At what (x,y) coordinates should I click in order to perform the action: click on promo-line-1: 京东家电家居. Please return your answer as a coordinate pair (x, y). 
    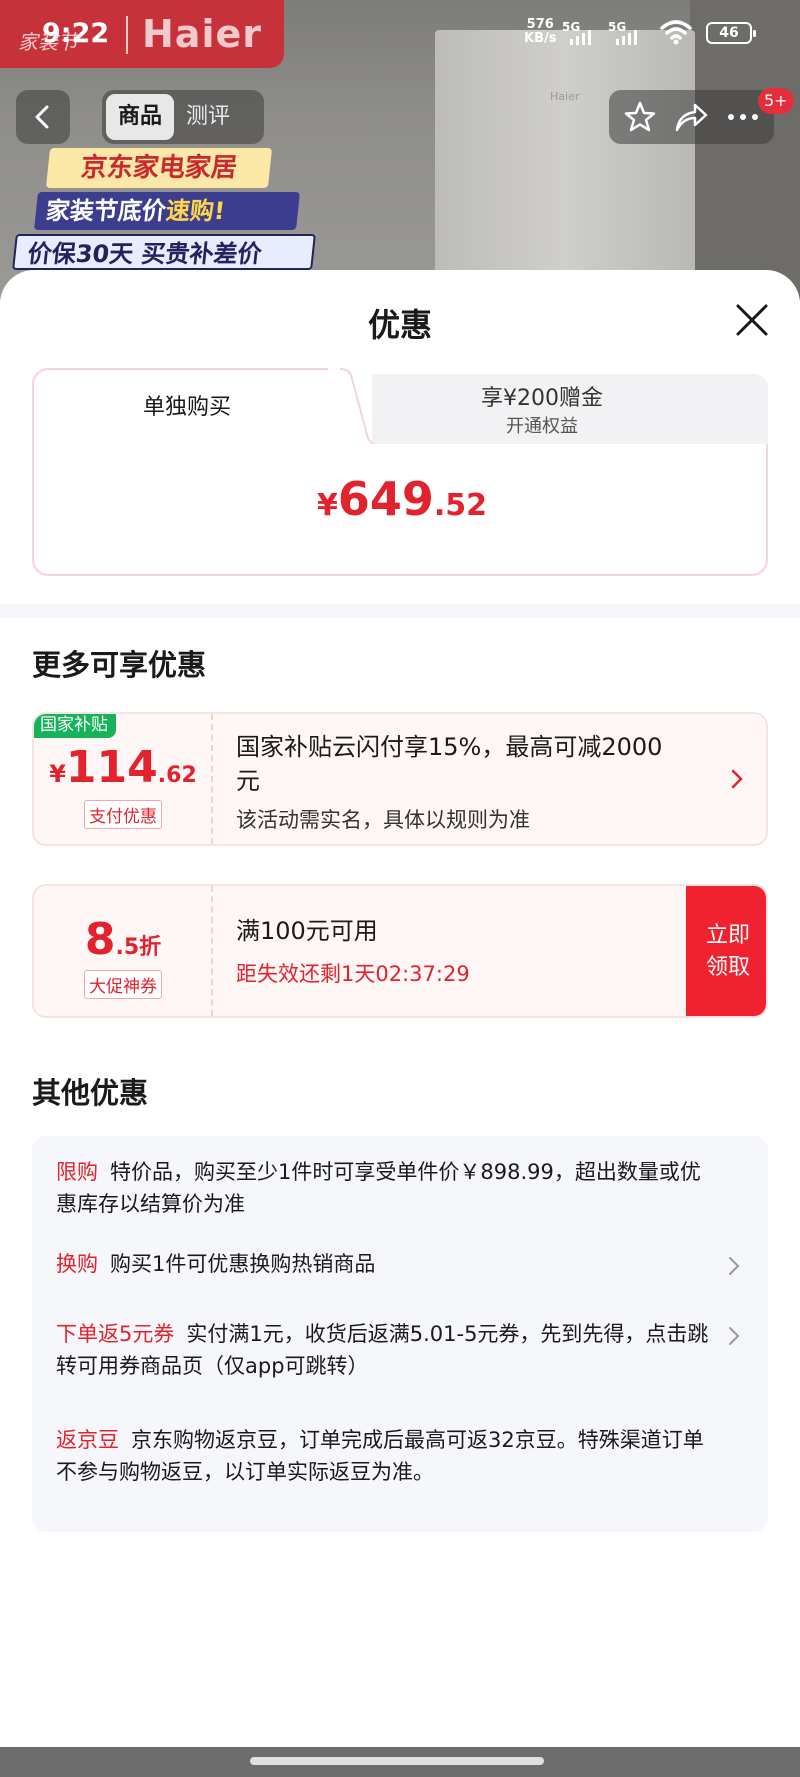
    Looking at the image, I should click on (159, 168).